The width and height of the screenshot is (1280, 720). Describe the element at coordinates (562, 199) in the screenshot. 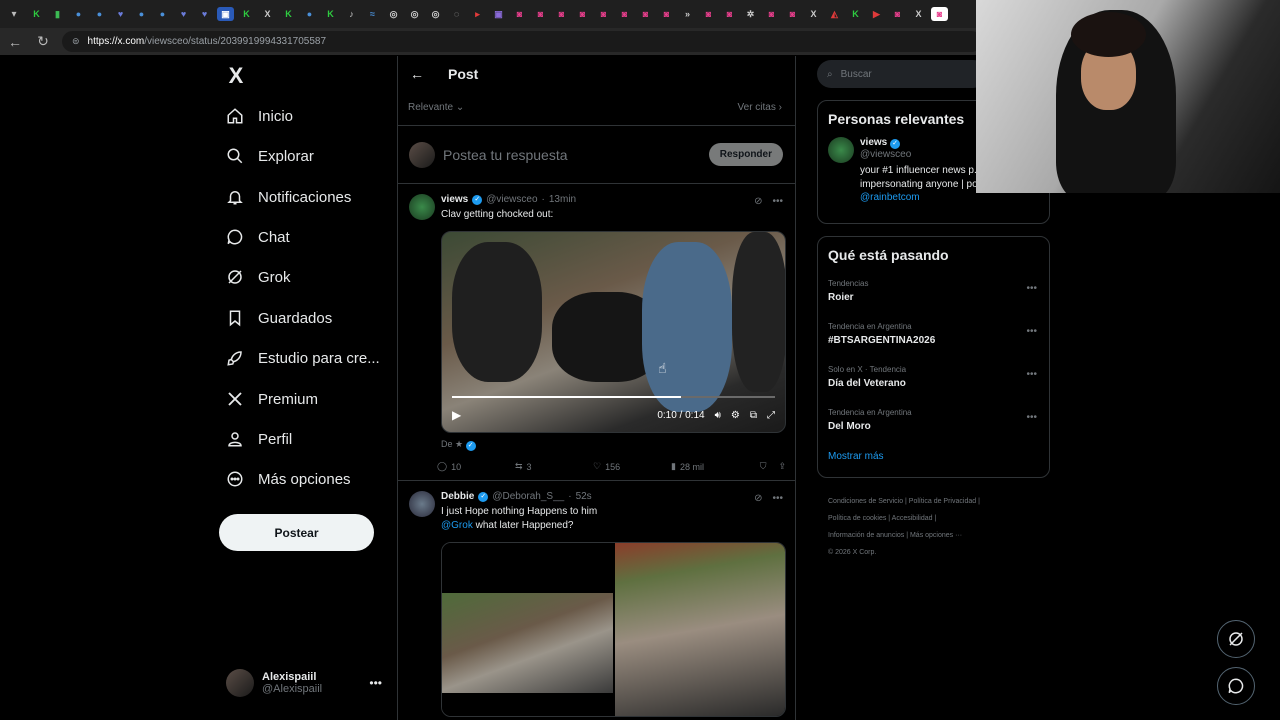

I see `tweet-time: 13min` at that location.